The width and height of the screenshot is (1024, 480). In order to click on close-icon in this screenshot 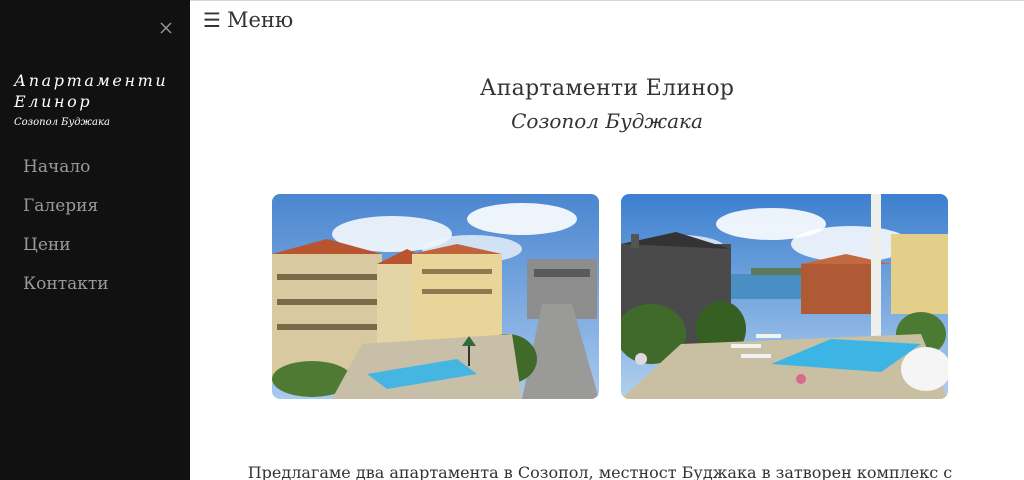, I will do `click(166, 28)`.